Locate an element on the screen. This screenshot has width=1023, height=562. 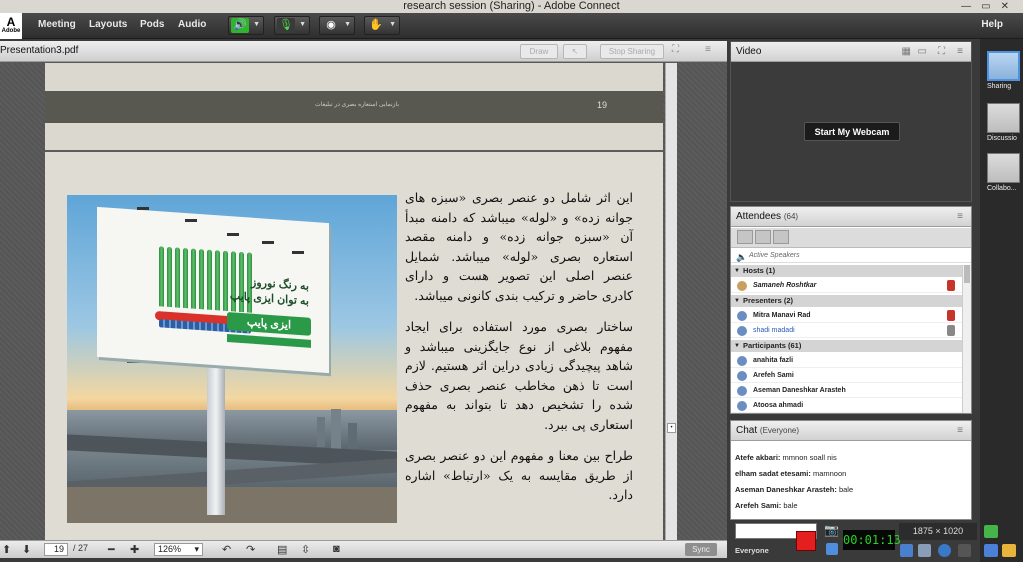
menu-help: Help is located at coordinates (992, 24).